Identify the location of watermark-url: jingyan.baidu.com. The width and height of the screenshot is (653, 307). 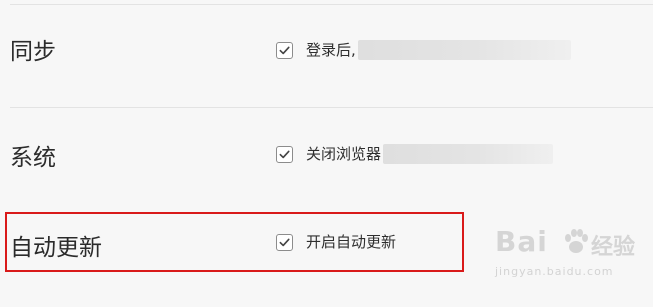
(554, 271).